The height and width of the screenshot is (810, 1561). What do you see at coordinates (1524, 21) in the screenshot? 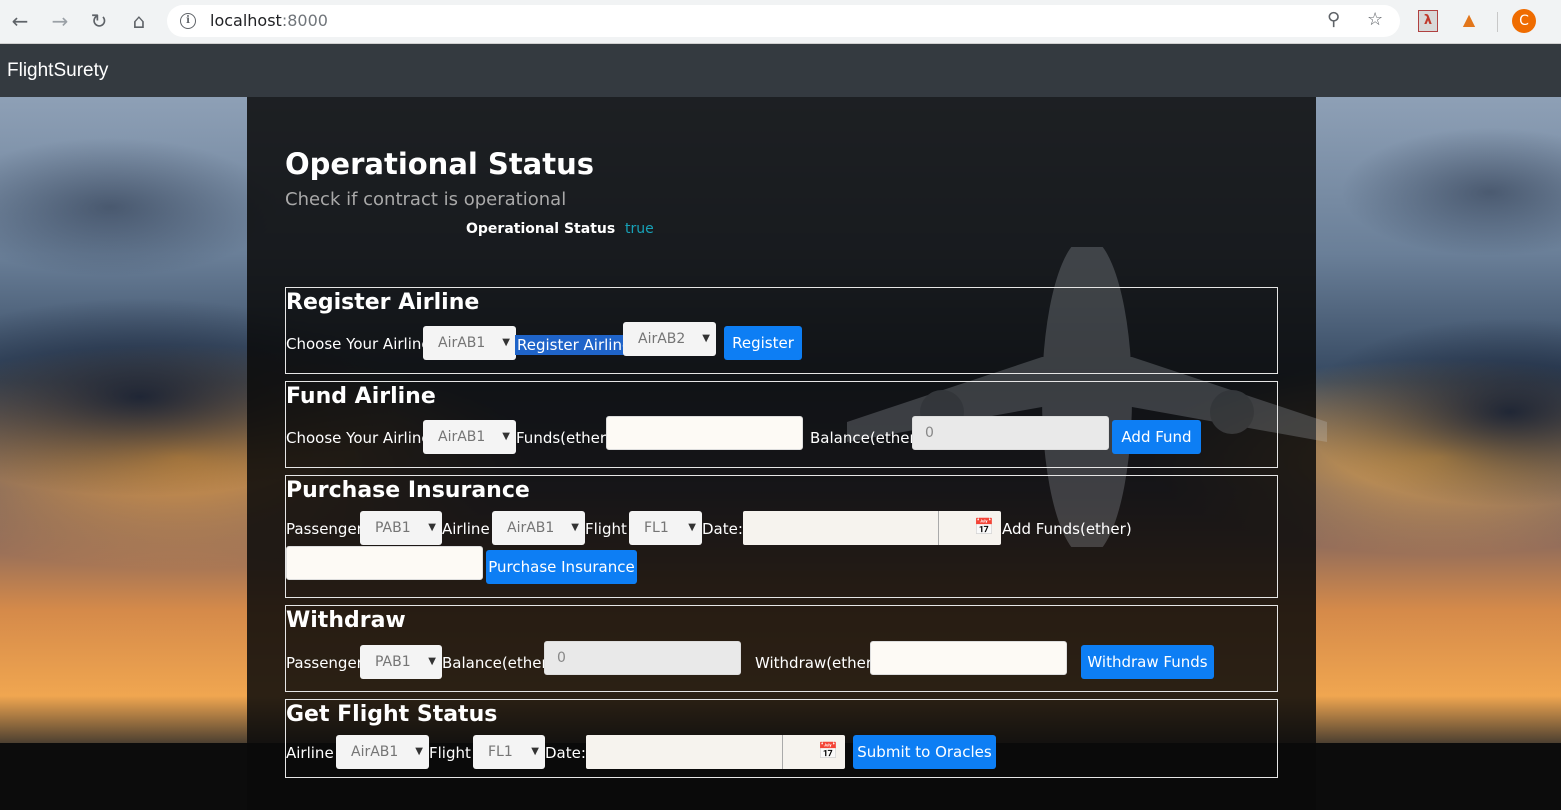
I see `profile-avatar: C` at bounding box center [1524, 21].